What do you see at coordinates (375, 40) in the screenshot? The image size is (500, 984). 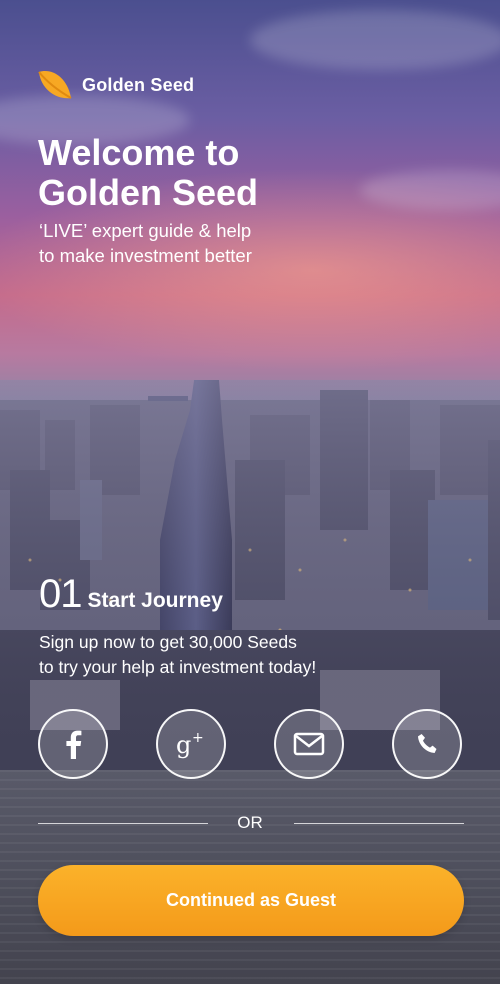 I see `cloud` at bounding box center [375, 40].